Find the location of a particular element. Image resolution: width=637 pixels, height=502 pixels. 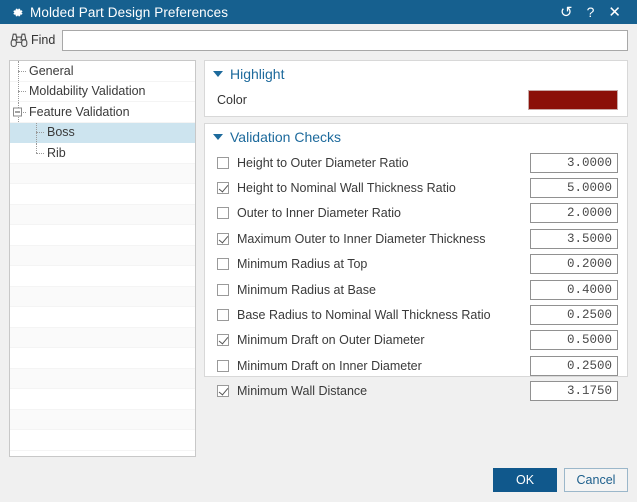

tree-item-moldability-validation: Moldability Validation is located at coordinates (102, 91).